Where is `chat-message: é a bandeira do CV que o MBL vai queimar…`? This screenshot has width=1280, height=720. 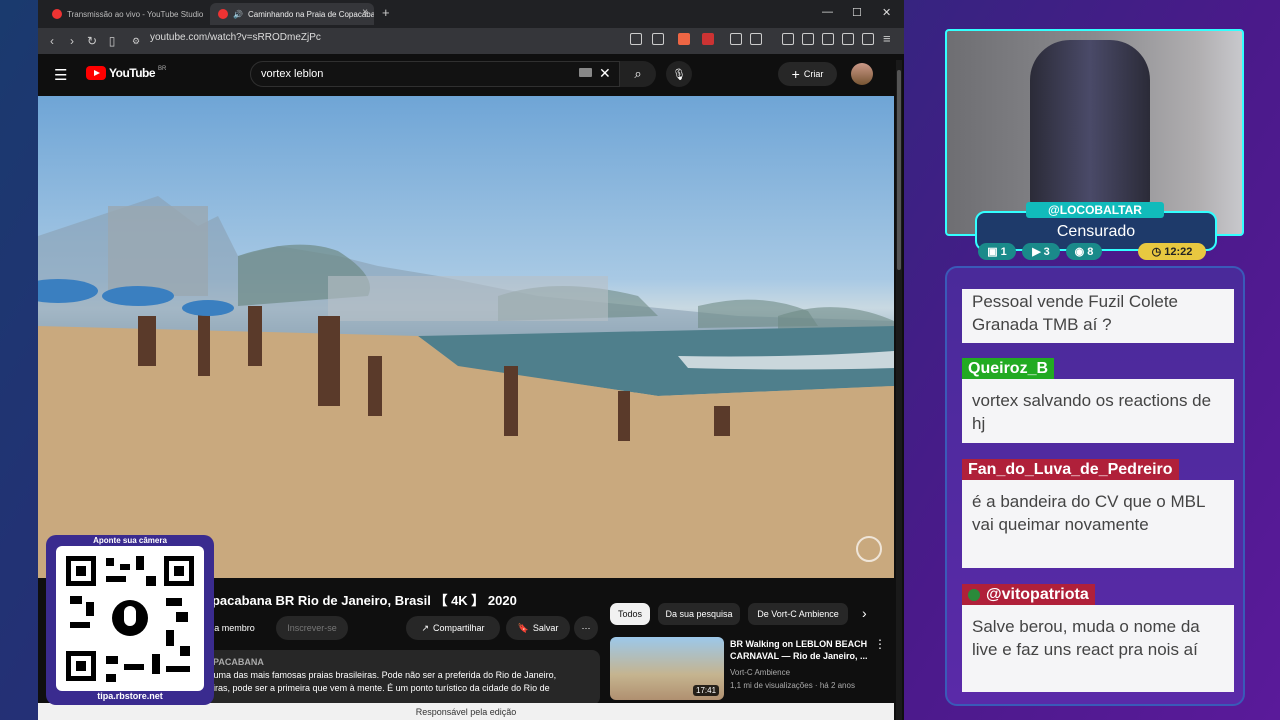
chat-message: é a bandeira do CV que o MBL vai queimar… is located at coordinates (1098, 524).